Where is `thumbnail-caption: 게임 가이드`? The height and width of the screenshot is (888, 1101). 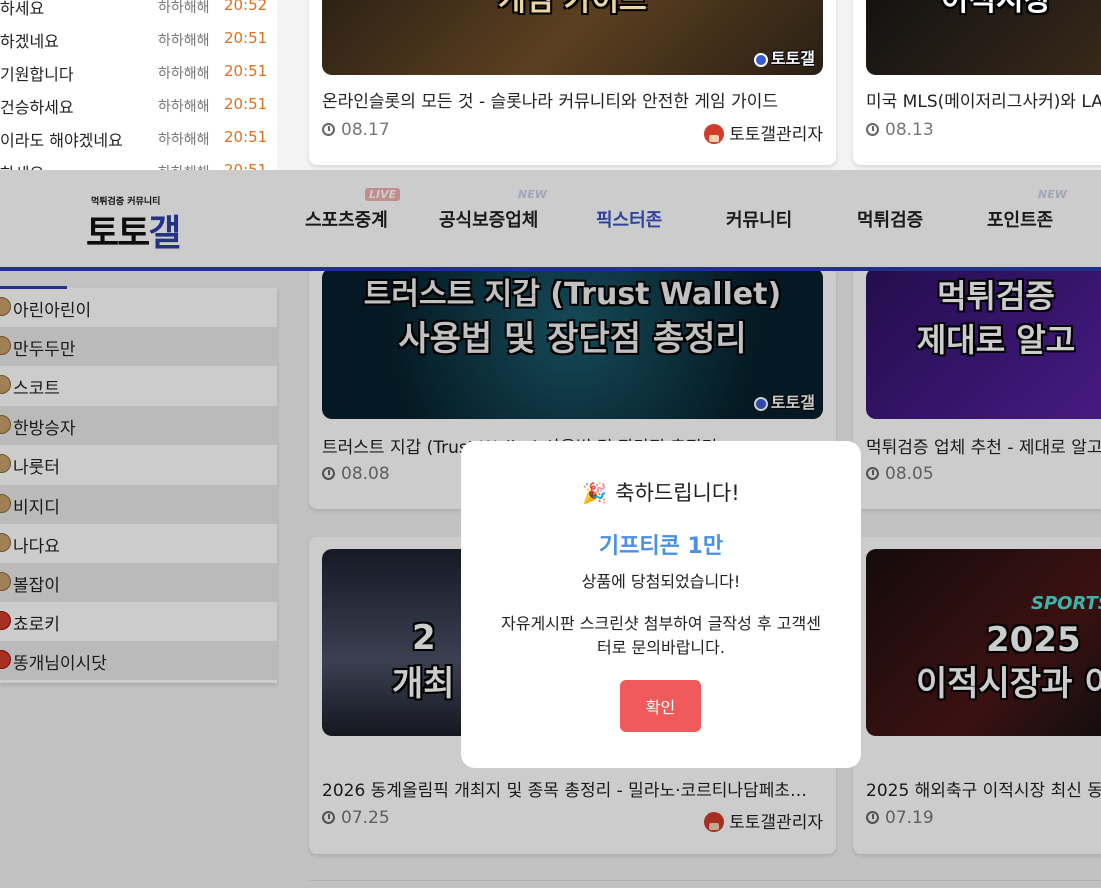
thumbnail-caption: 게임 가이드 is located at coordinates (572, 9).